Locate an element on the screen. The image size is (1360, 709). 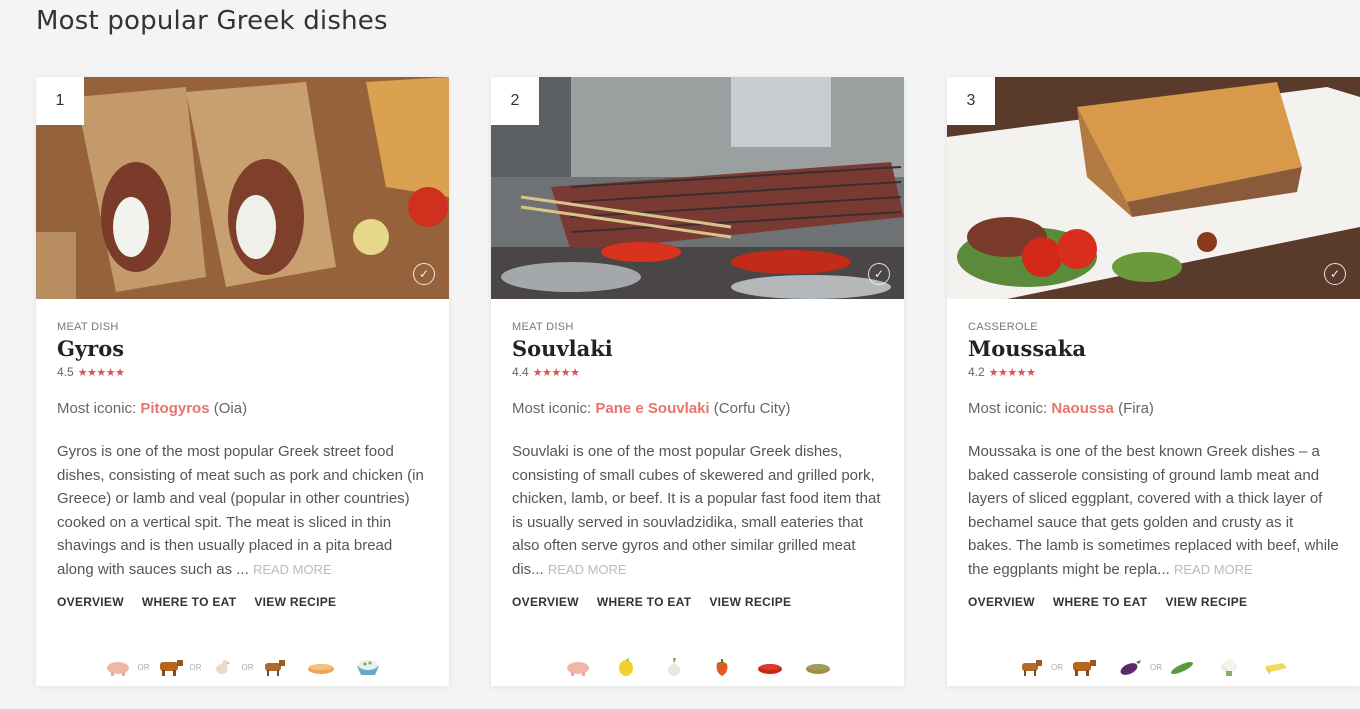
most-iconic-place-link: Pitogyros is located at coordinates (174, 408).